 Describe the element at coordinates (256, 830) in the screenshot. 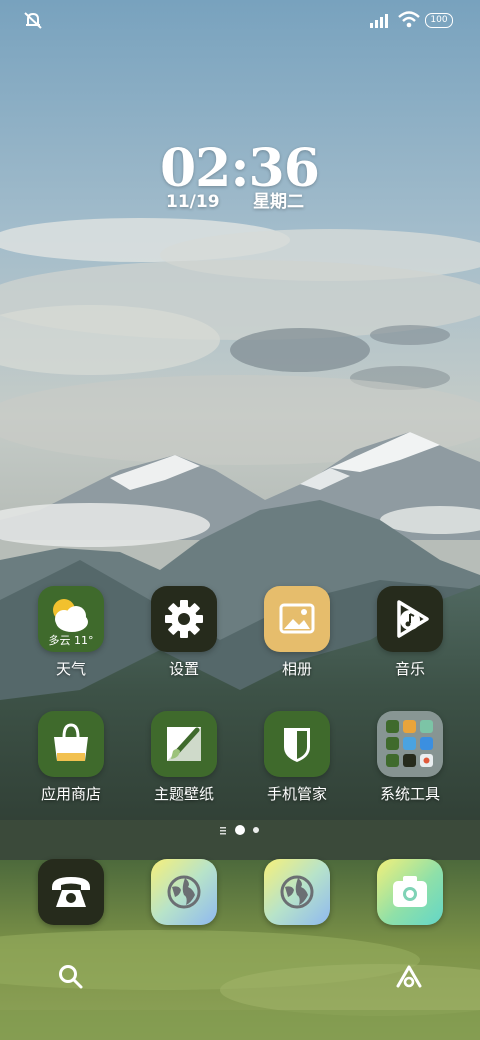

I see `page-dot` at that location.